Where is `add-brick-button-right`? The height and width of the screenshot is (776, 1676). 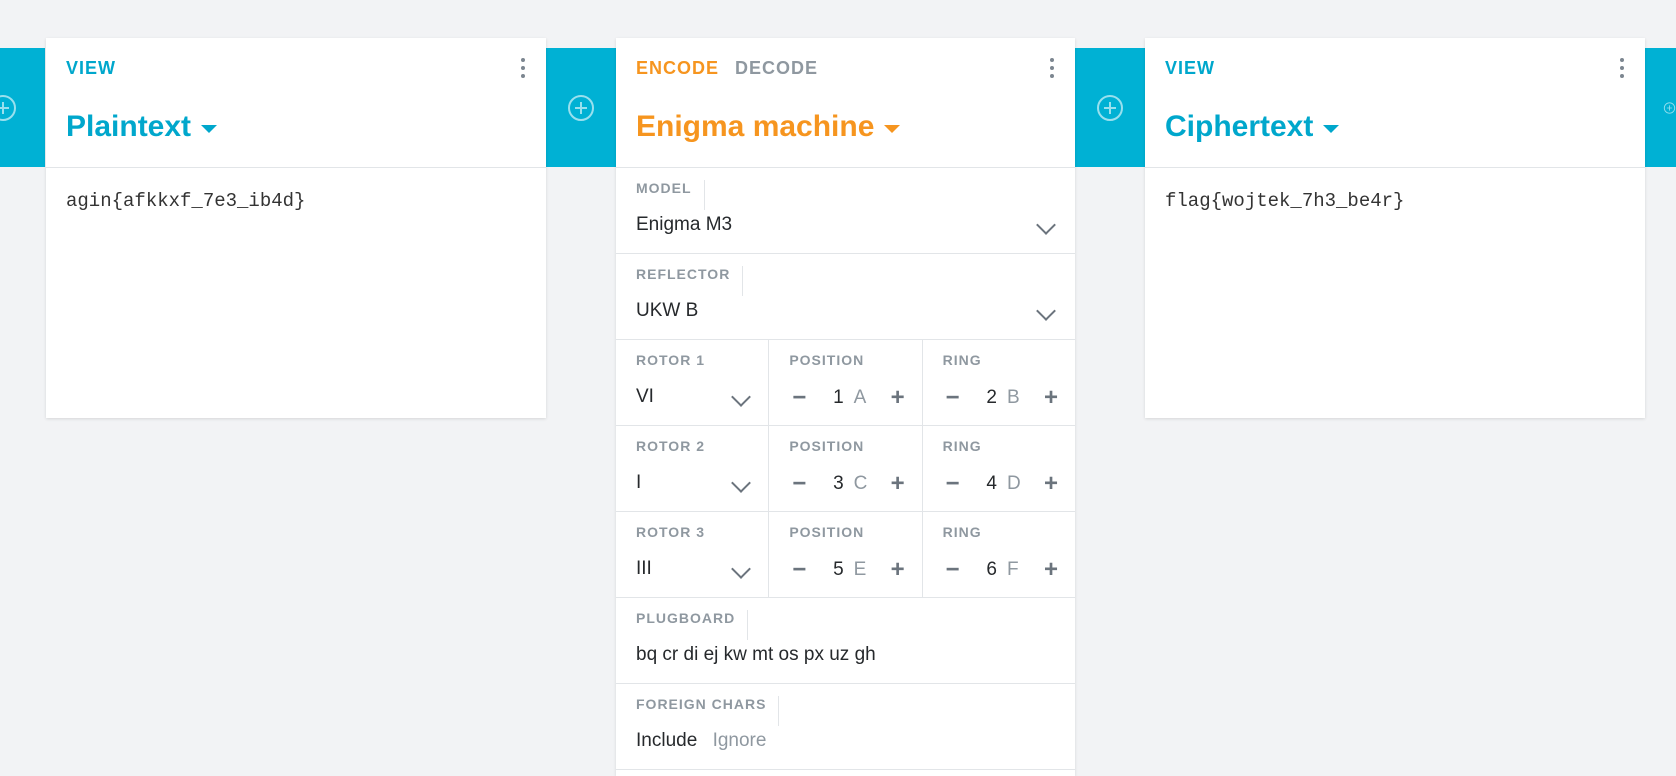
add-brick-button-right is located at coordinates (1660, 107).